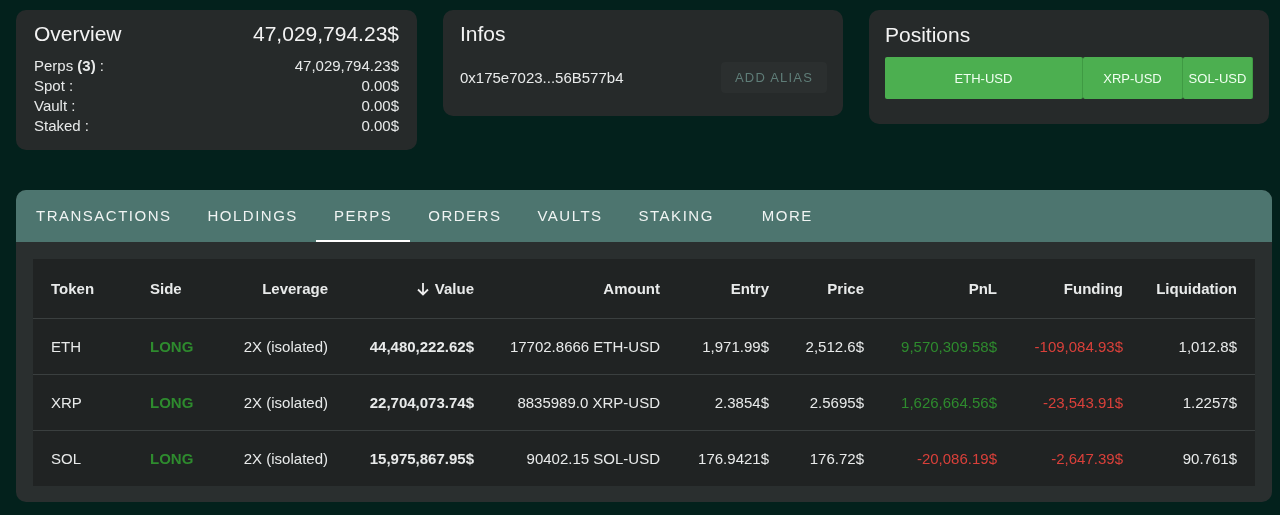  Describe the element at coordinates (421, 402) in the screenshot. I see `value-cell-text: 22,704,073.74$` at that location.